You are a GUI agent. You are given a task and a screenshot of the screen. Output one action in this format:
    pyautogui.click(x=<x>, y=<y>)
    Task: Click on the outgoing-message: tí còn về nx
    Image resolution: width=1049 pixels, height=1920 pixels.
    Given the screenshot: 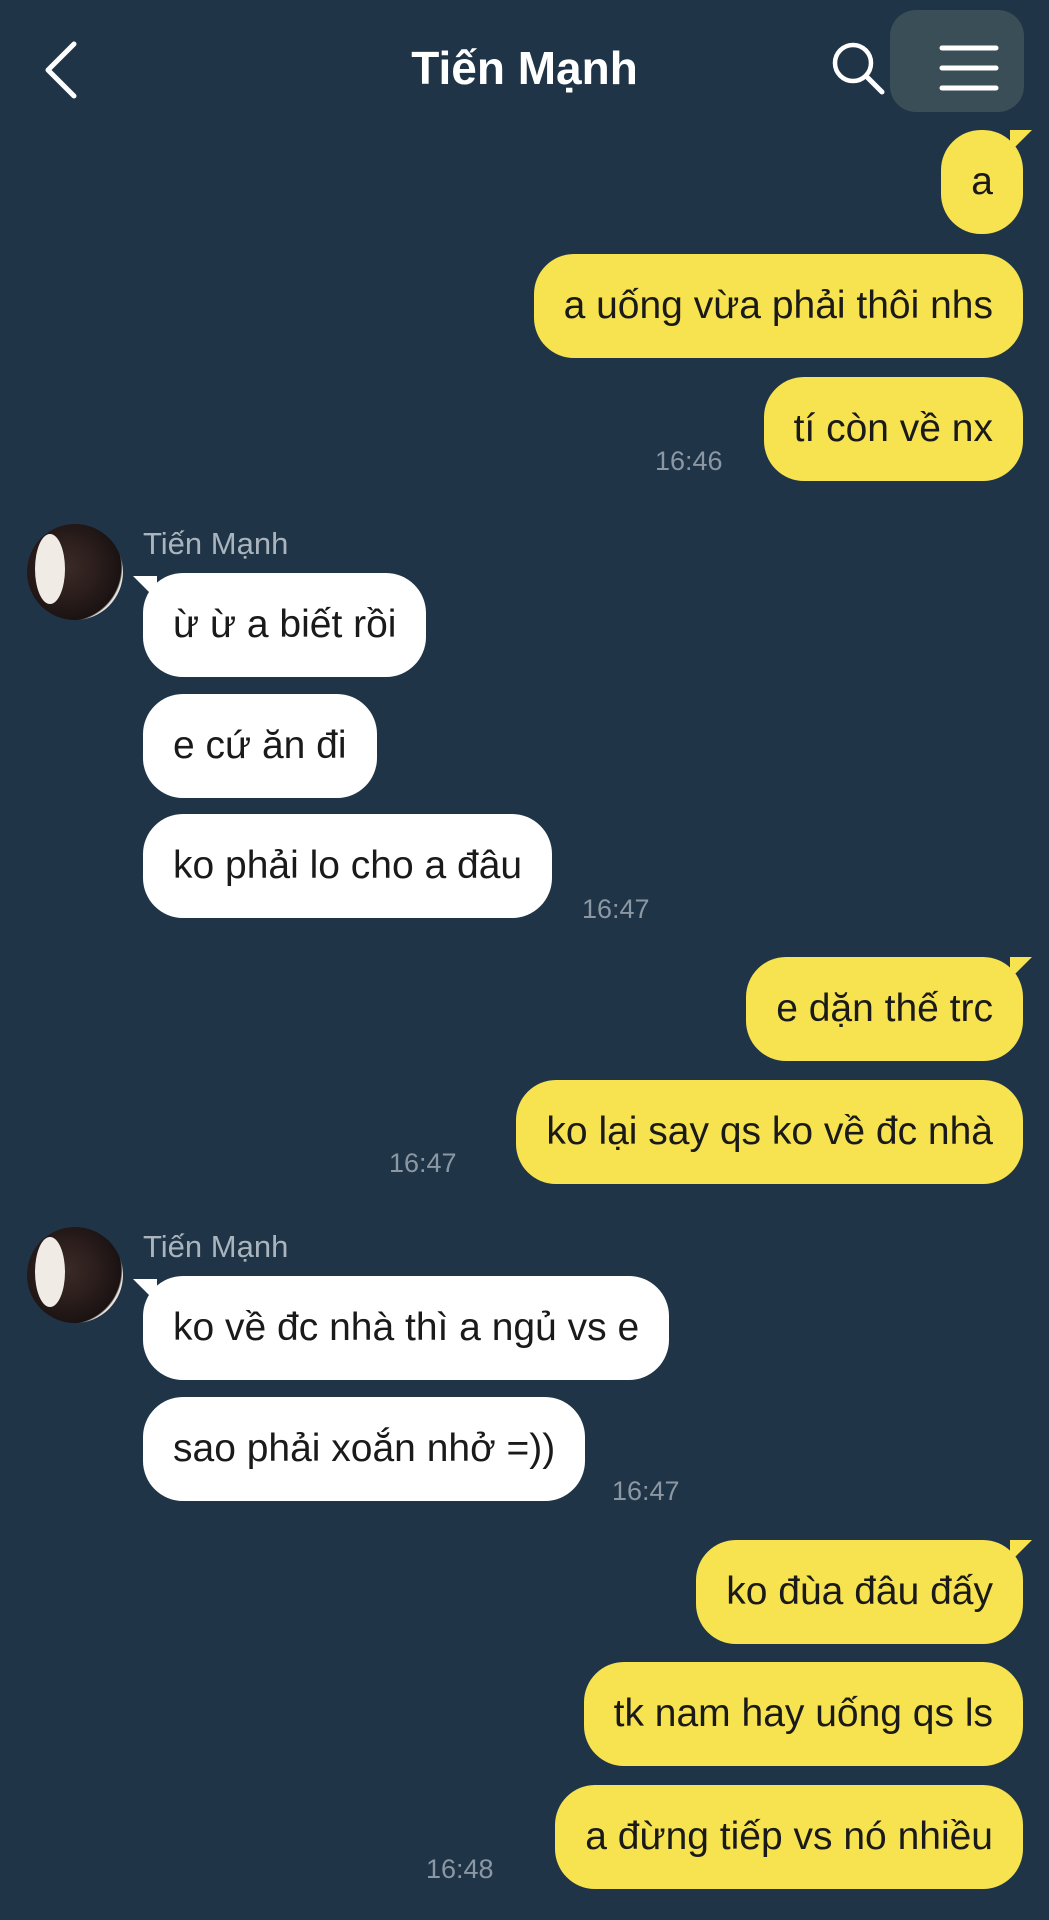 What is the action you would take?
    pyautogui.click(x=893, y=429)
    